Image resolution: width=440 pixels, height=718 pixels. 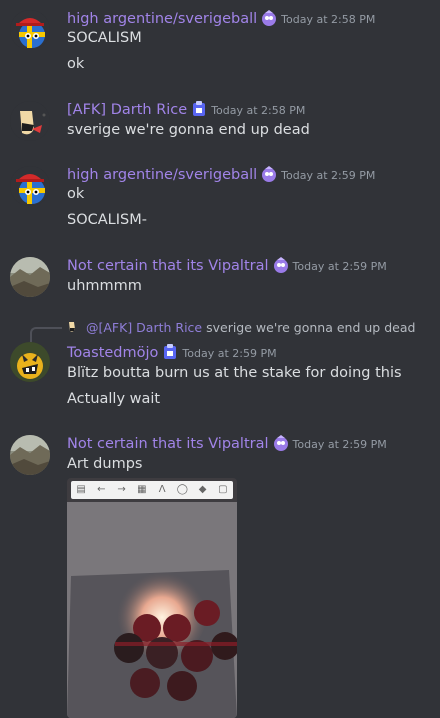 What do you see at coordinates (112, 353) in the screenshot?
I see `username: Toastedmöjo` at bounding box center [112, 353].